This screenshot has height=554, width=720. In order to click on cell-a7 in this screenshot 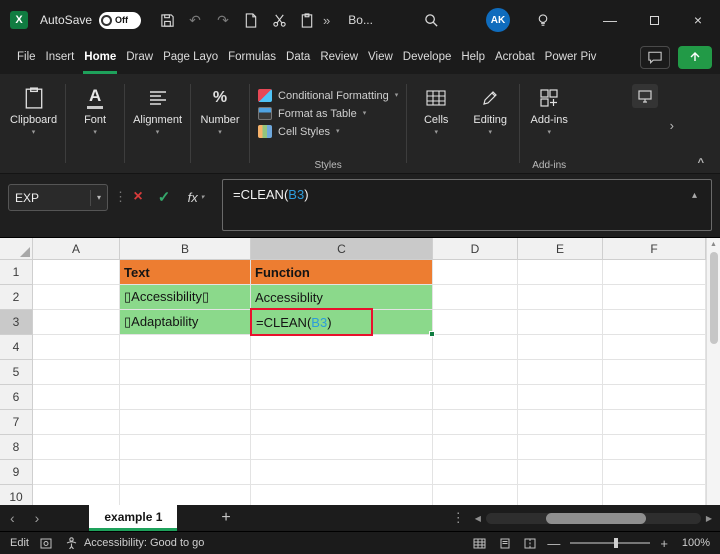, I will do `click(76, 422)`.